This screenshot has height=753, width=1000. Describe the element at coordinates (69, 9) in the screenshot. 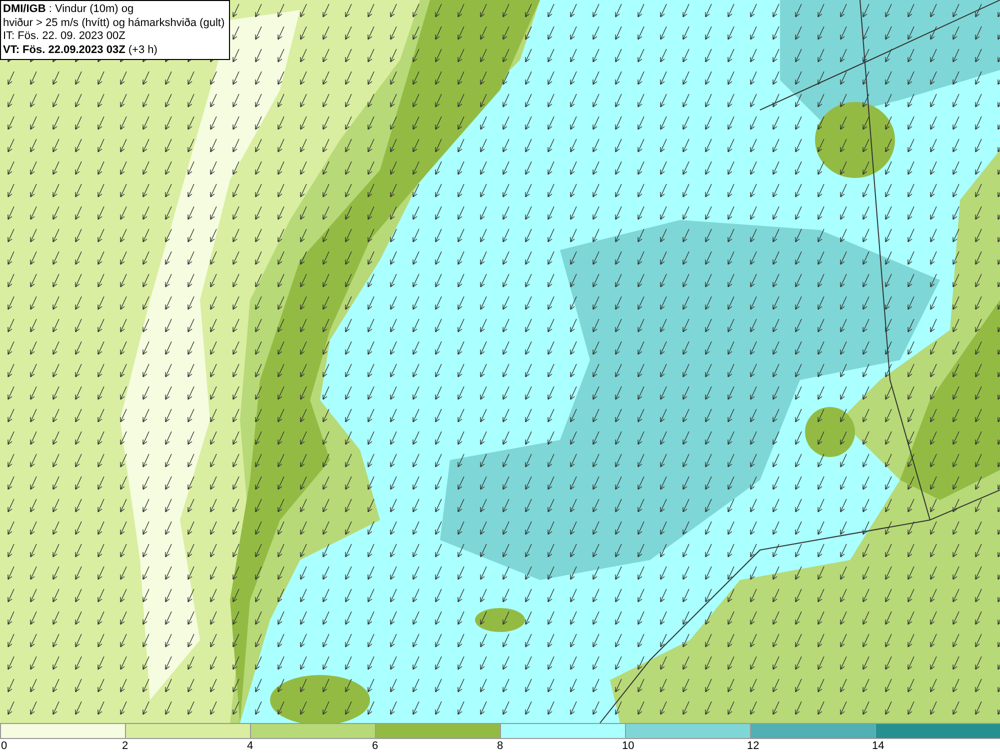

I see `legend-text: DMI/IGB : Vindur (10m) og` at that location.